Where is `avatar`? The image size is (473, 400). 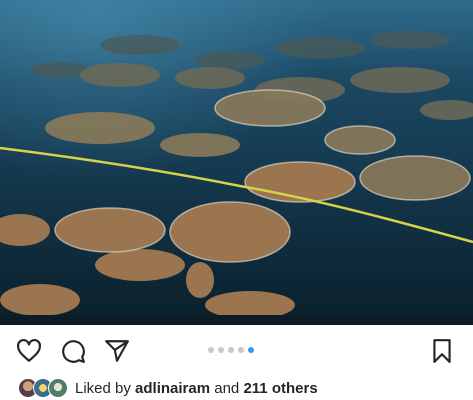 avatar is located at coordinates (58, 388).